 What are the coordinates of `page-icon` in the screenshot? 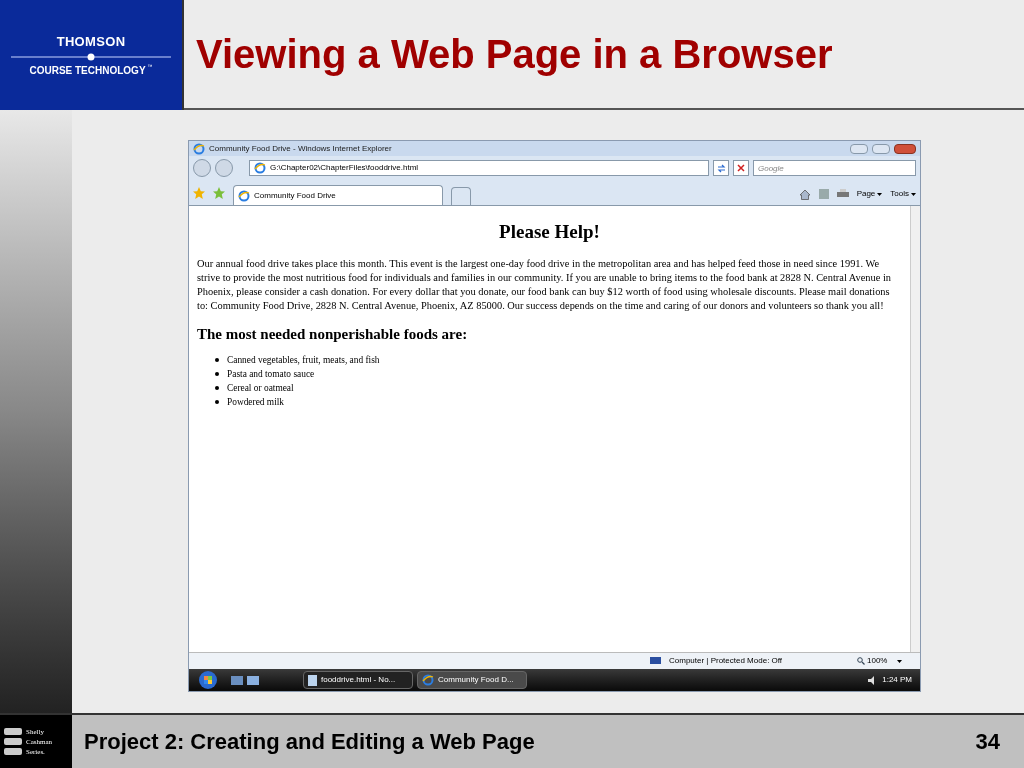 It's located at (260, 168).